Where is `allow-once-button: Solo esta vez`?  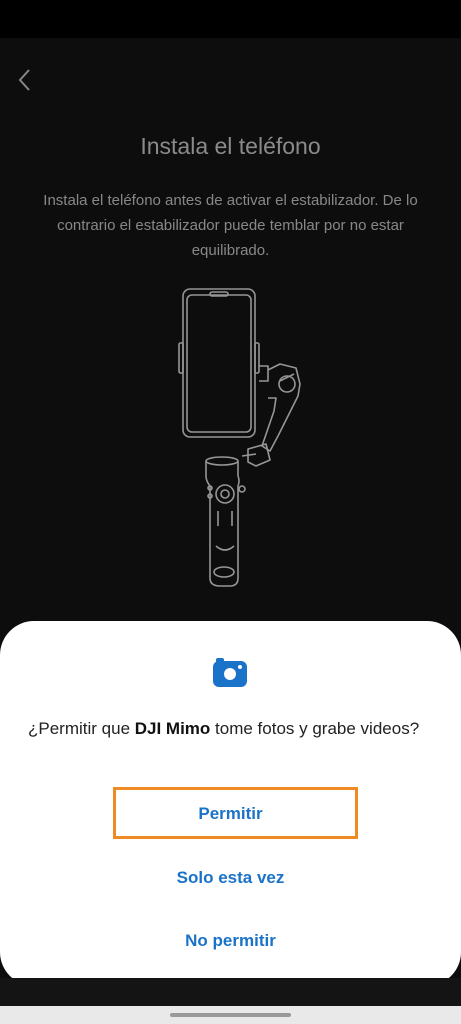 allow-once-button: Solo esta vez is located at coordinates (230, 878).